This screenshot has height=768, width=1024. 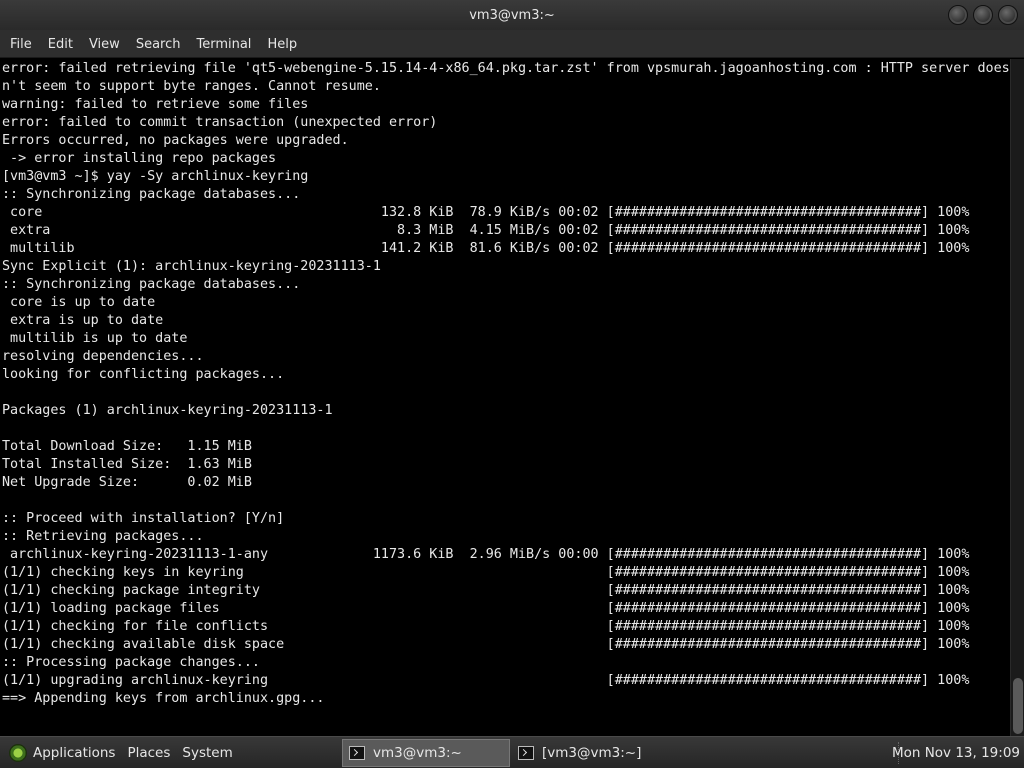 I want to click on menu-view: View, so click(x=104, y=43).